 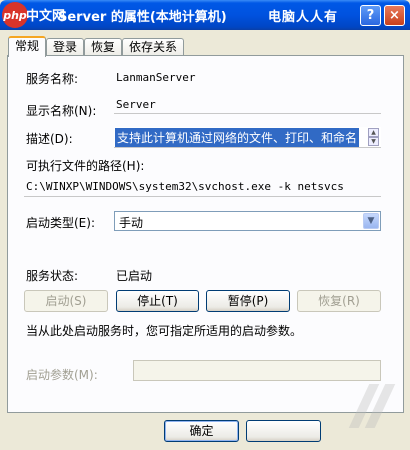 I want to click on stop-button: 停止(T), so click(x=157, y=301).